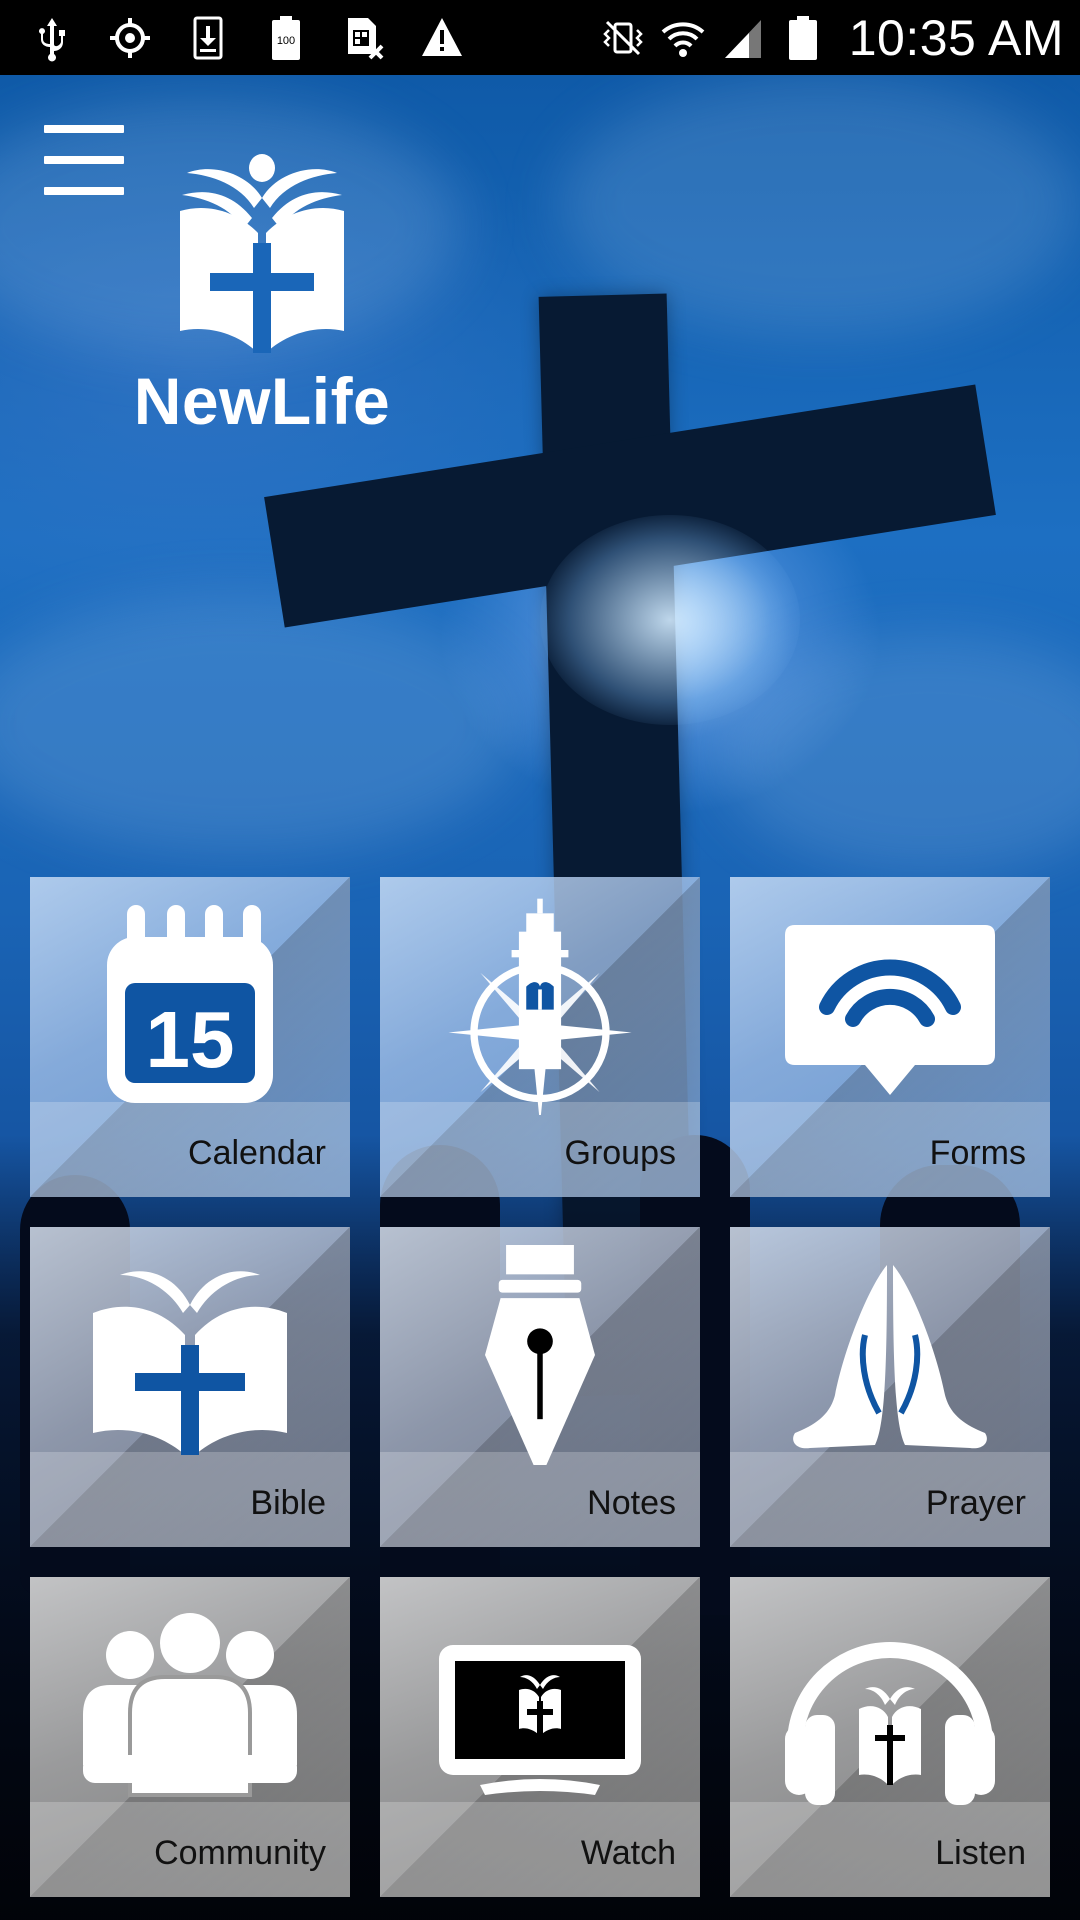 This screenshot has height=1920, width=1080. I want to click on headphones-icon, so click(890, 1705).